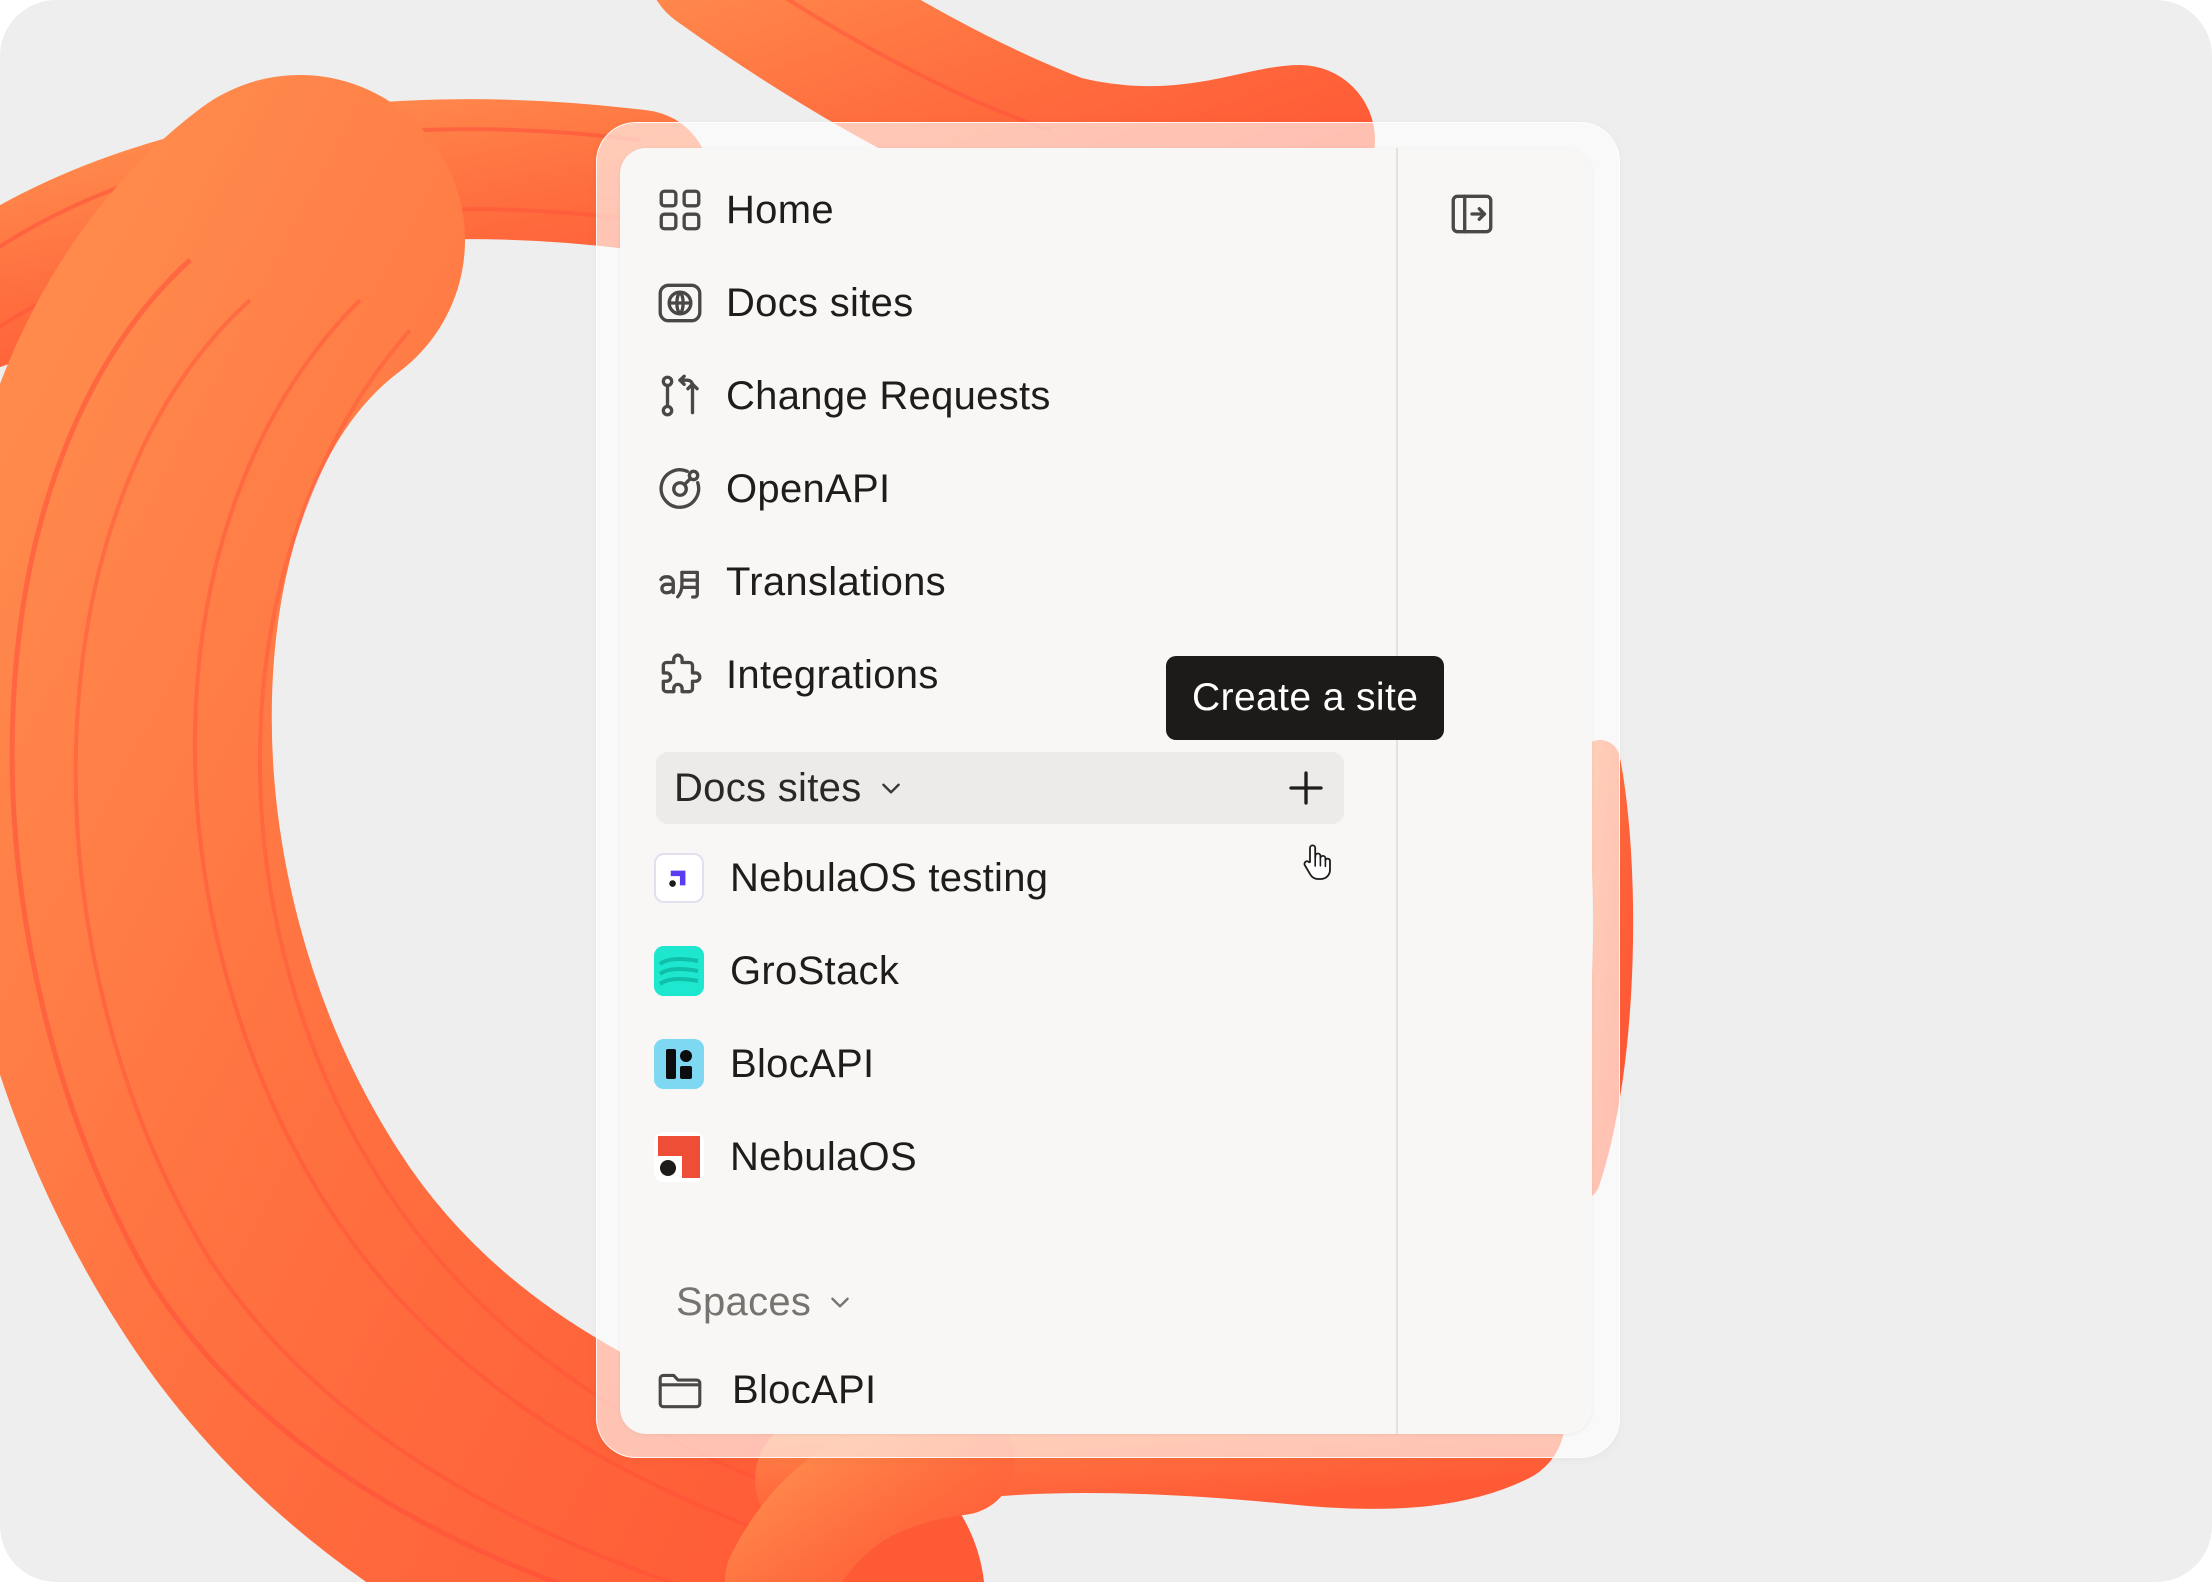 The image size is (2212, 1582). Describe the element at coordinates (1009, 1064) in the screenshot. I see `site-item-blocapi: BlocAPI` at that location.